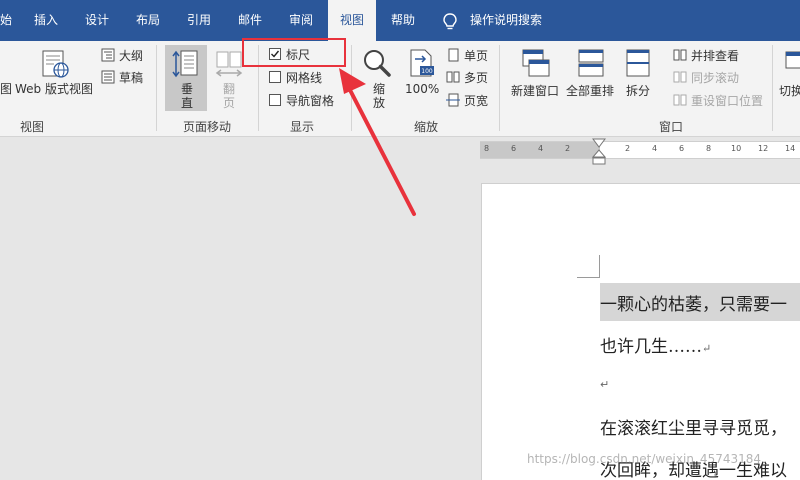 The image size is (800, 480). Describe the element at coordinates (680, 55) in the screenshot. I see `side-by-side-icon` at that location.